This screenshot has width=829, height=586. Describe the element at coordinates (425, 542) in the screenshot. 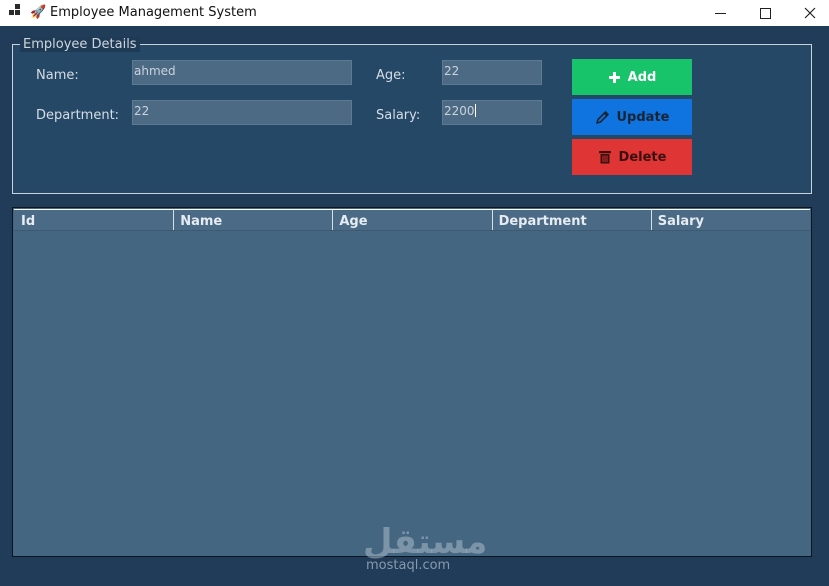

I see `watermark-logo: مستقل` at that location.